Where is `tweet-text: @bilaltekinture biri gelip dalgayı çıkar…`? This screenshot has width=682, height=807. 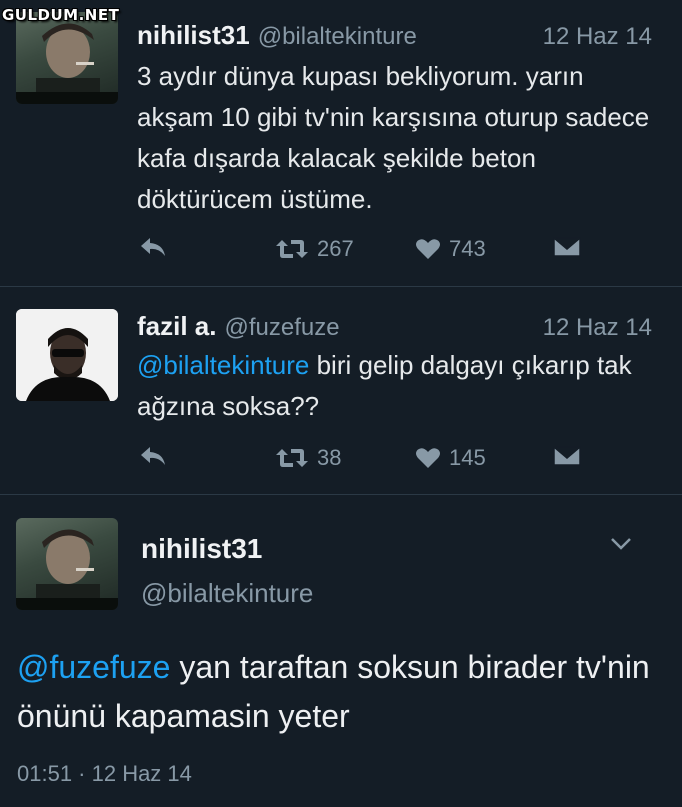 tweet-text: @bilaltekinture biri gelip dalgayı çıkar… is located at coordinates (397, 386).